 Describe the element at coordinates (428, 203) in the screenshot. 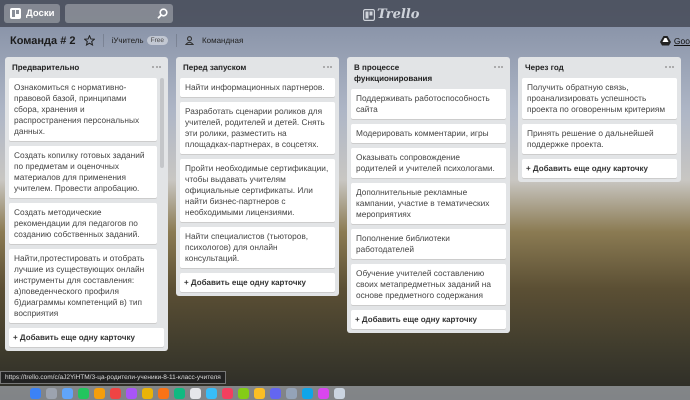

I see `card: Дополнительные рекламные кампании, участие в тематических мероприятиях` at that location.